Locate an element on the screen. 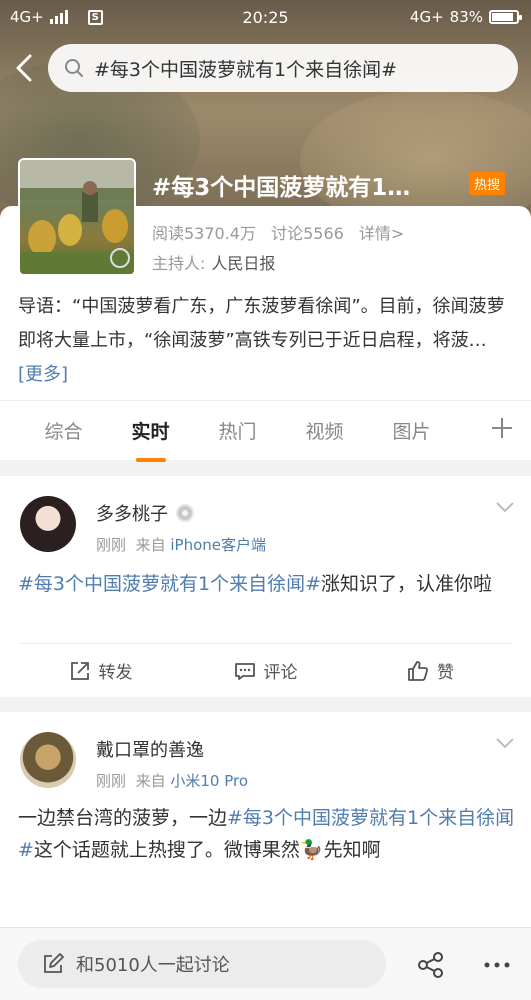 This screenshot has height=1000, width=531. edit-icon is located at coordinates (54, 963).